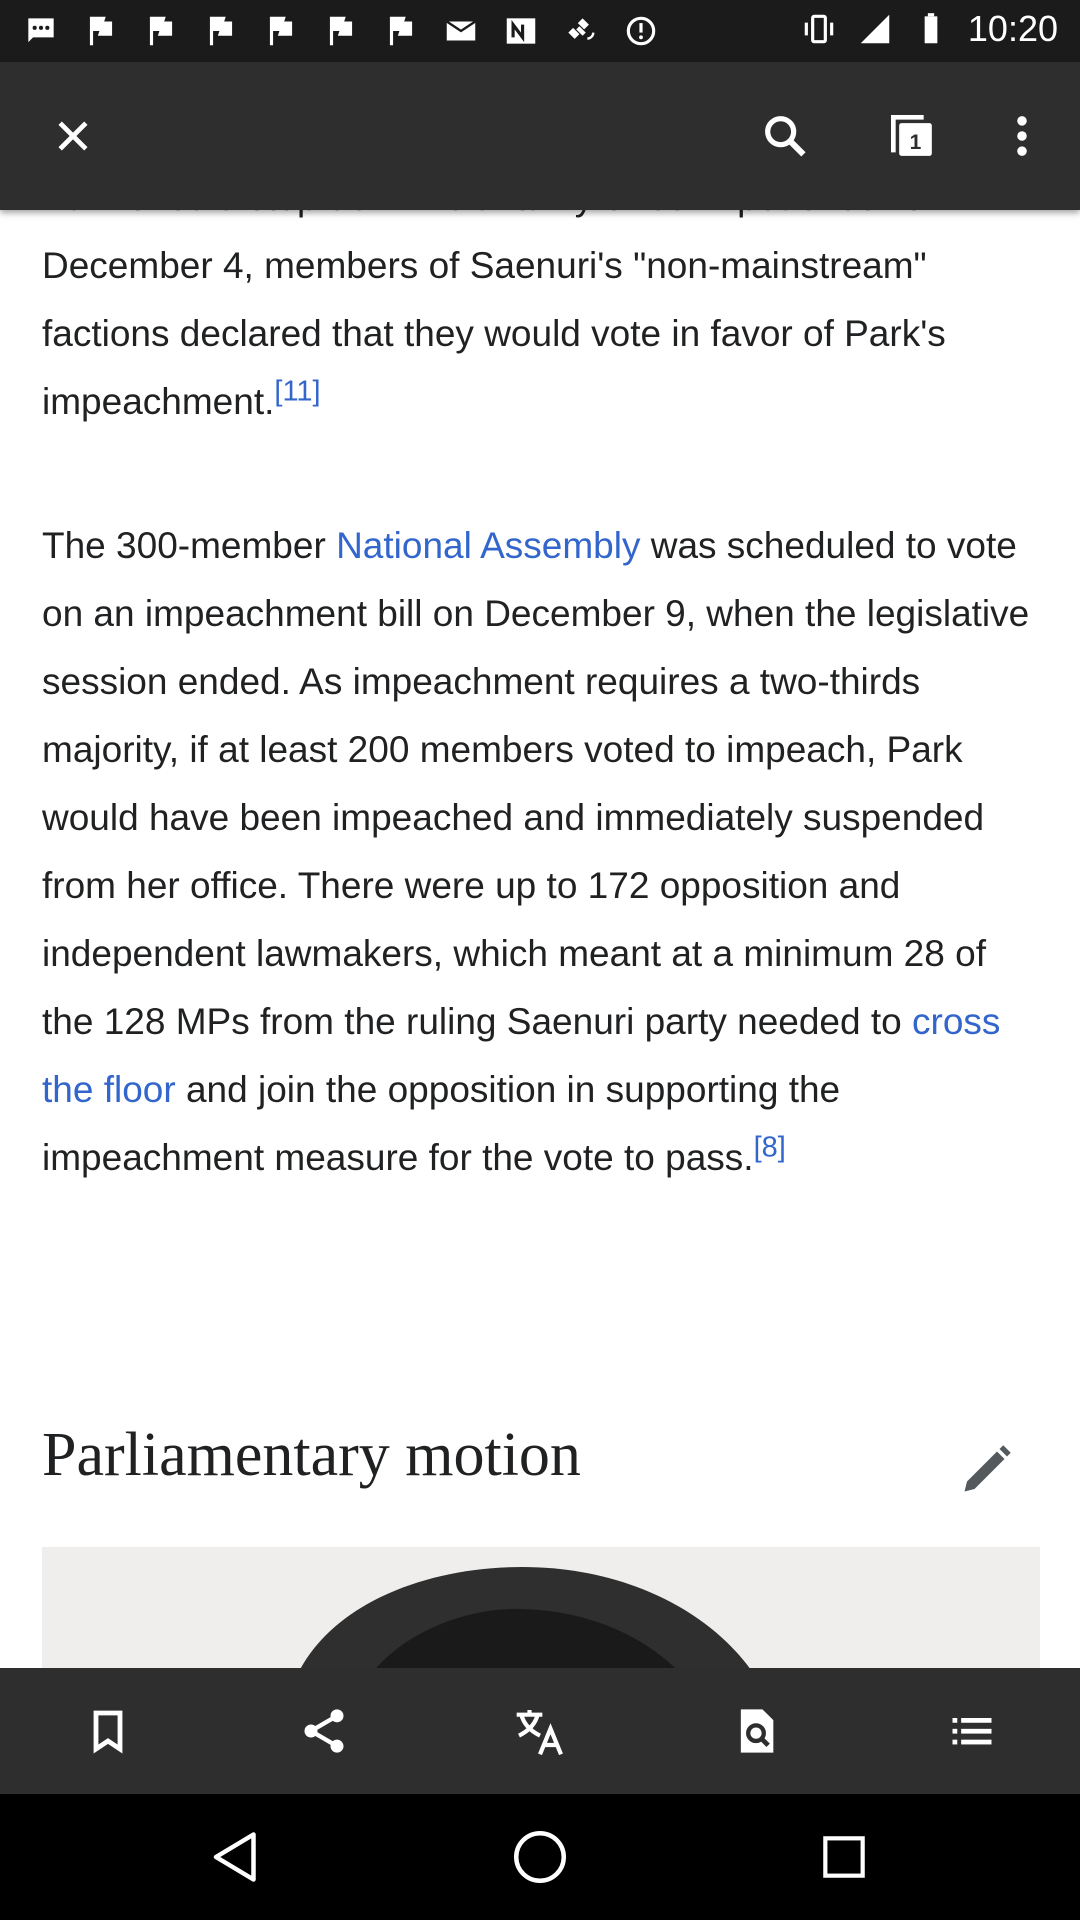 The width and height of the screenshot is (1080, 1920). I want to click on status-bar: 10:20, so click(540, 31).